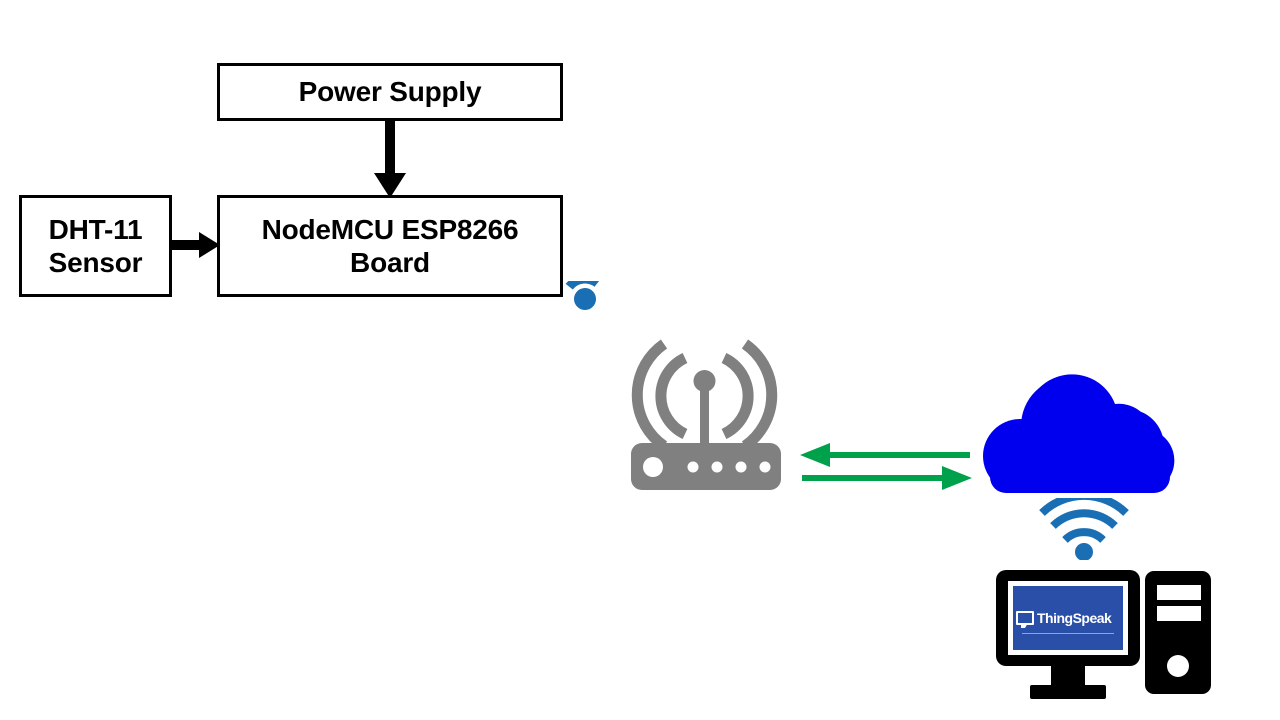 The width and height of the screenshot is (1280, 720). I want to click on block-dht11-sensor: DHT-11 Sensor, so click(95, 246).